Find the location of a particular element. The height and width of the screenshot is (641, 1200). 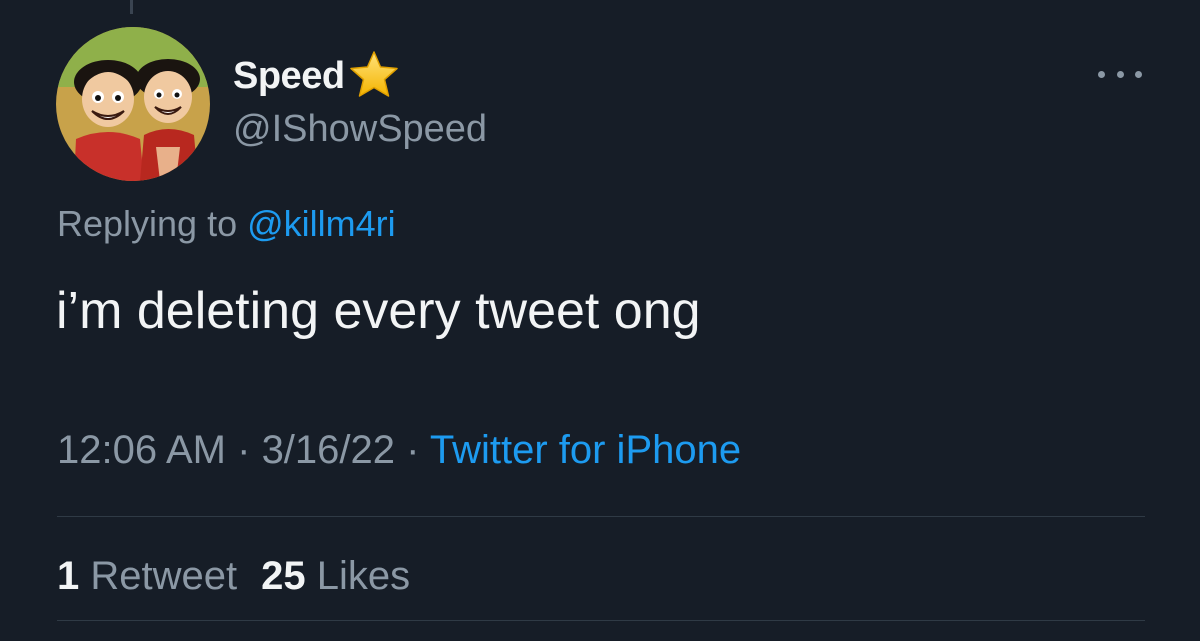

avatar-image is located at coordinates (133, 104).